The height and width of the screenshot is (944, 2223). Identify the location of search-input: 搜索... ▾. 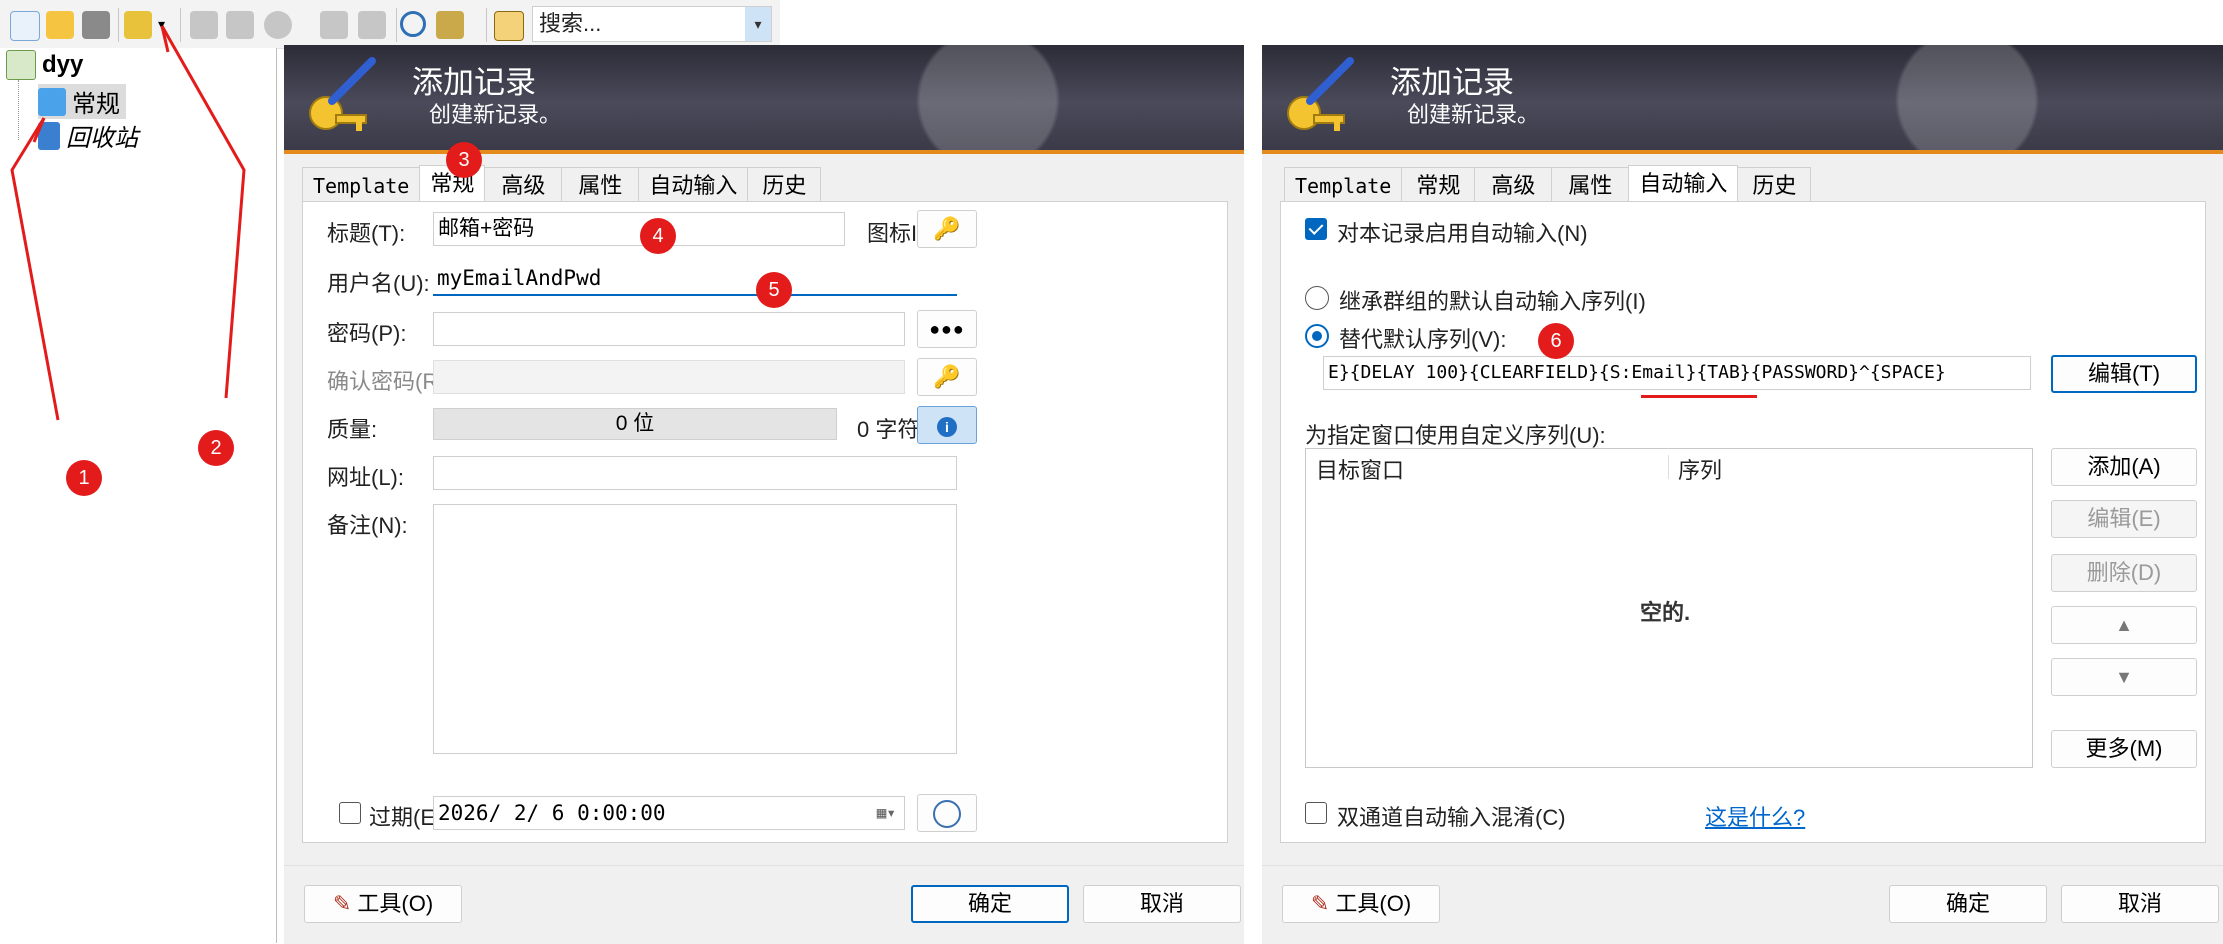
(652, 24).